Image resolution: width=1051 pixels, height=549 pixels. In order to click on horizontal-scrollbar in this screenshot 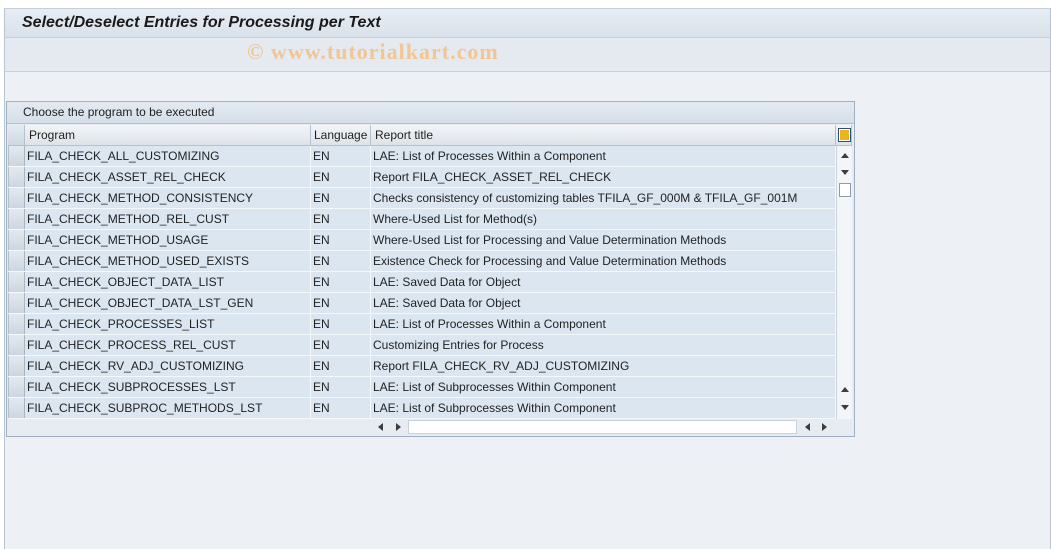, I will do `click(430, 427)`.